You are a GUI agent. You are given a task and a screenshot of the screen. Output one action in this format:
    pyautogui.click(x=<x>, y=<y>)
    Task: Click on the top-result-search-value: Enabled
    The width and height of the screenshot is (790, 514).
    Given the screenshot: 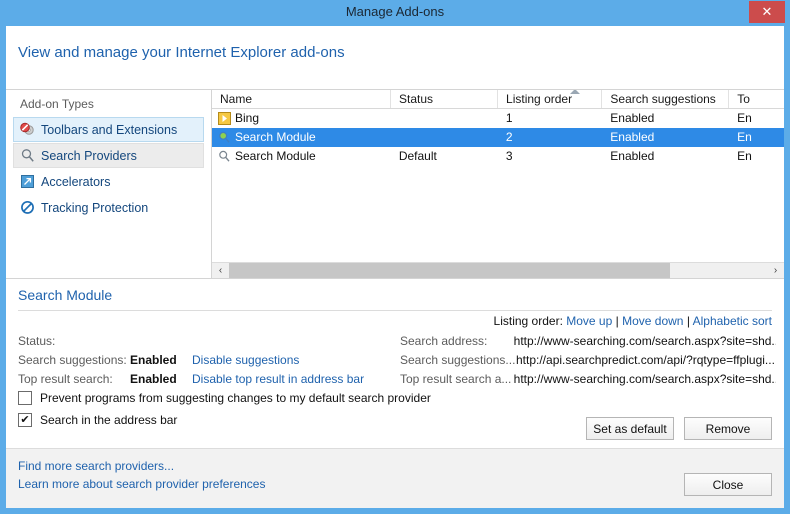 What is the action you would take?
    pyautogui.click(x=153, y=378)
    